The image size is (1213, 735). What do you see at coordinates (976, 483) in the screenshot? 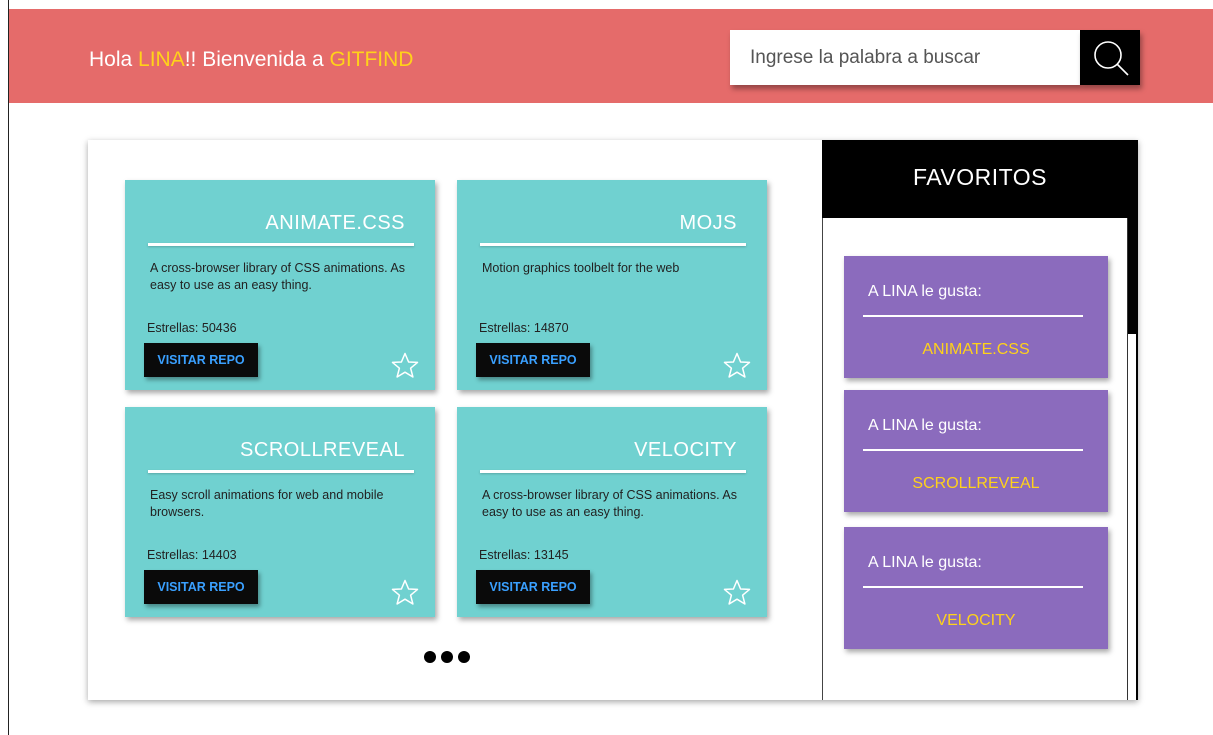
I see `favorite-repo-name: SCROLLREVEAL` at bounding box center [976, 483].